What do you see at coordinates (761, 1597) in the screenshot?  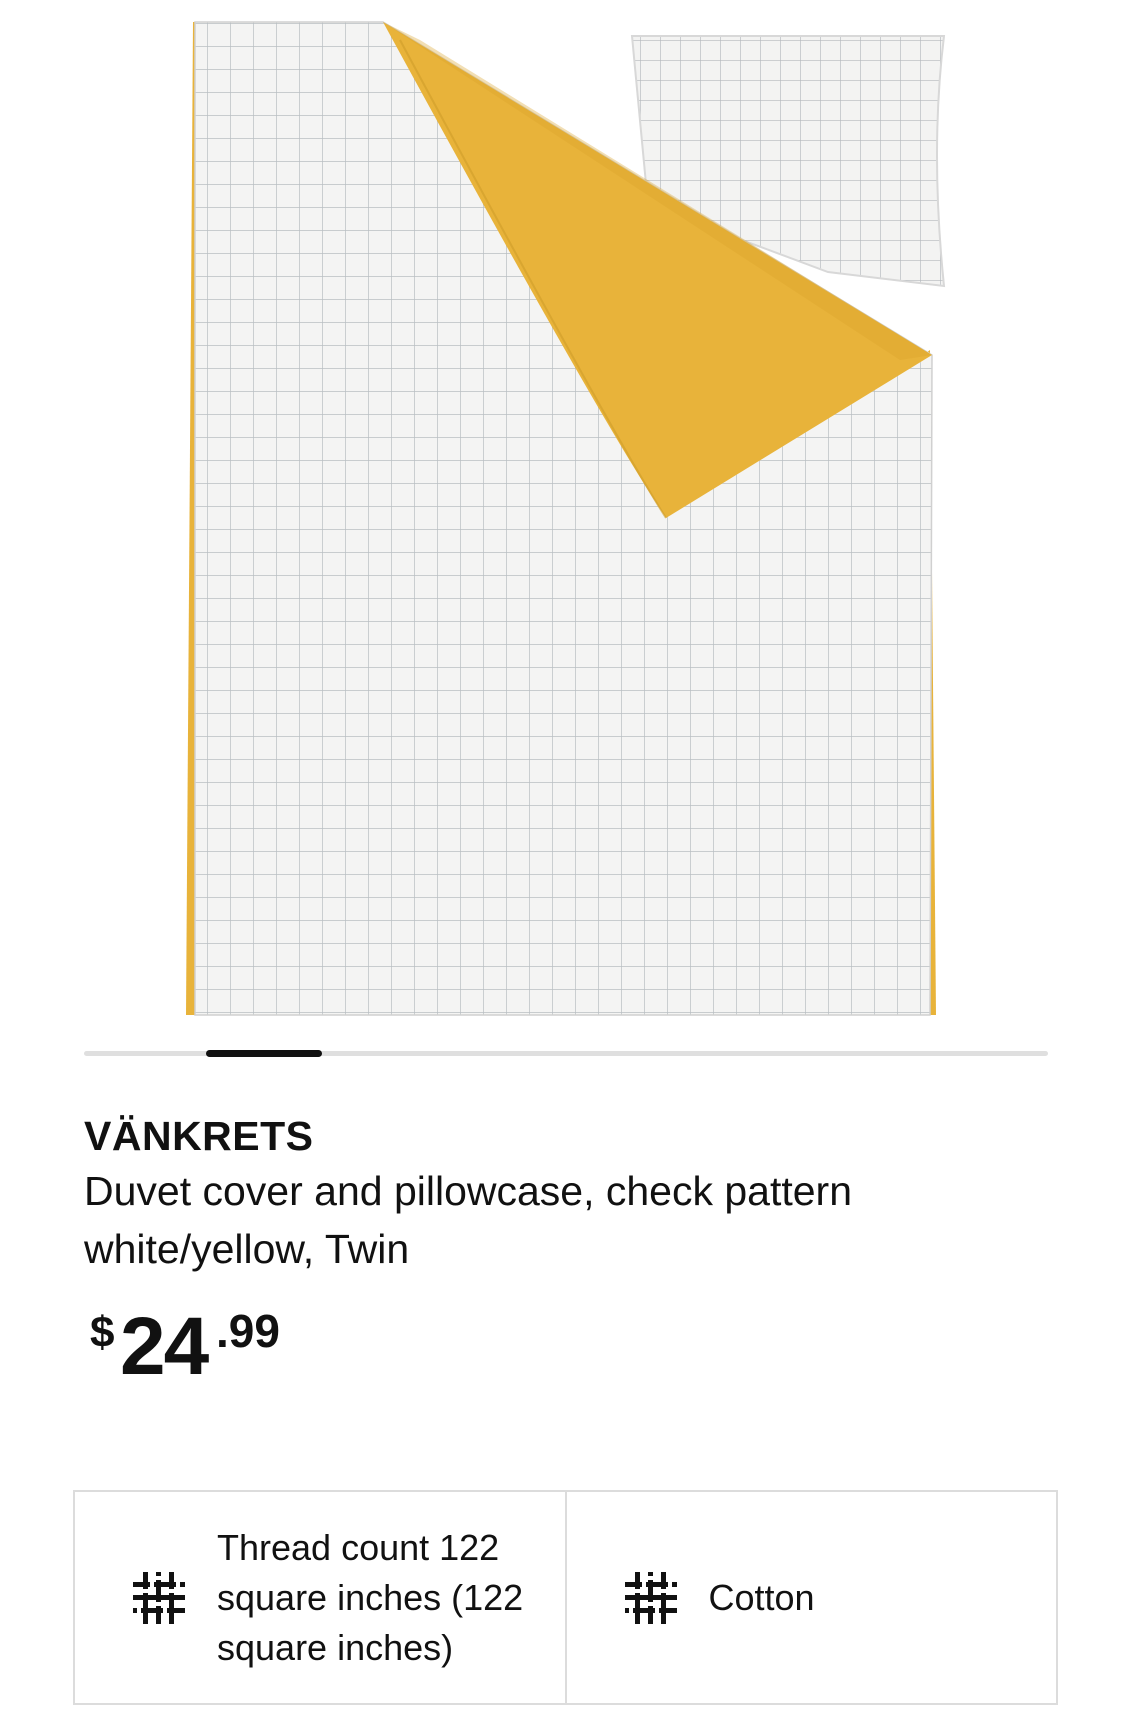 I see `feature-material-label: Cotton` at bounding box center [761, 1597].